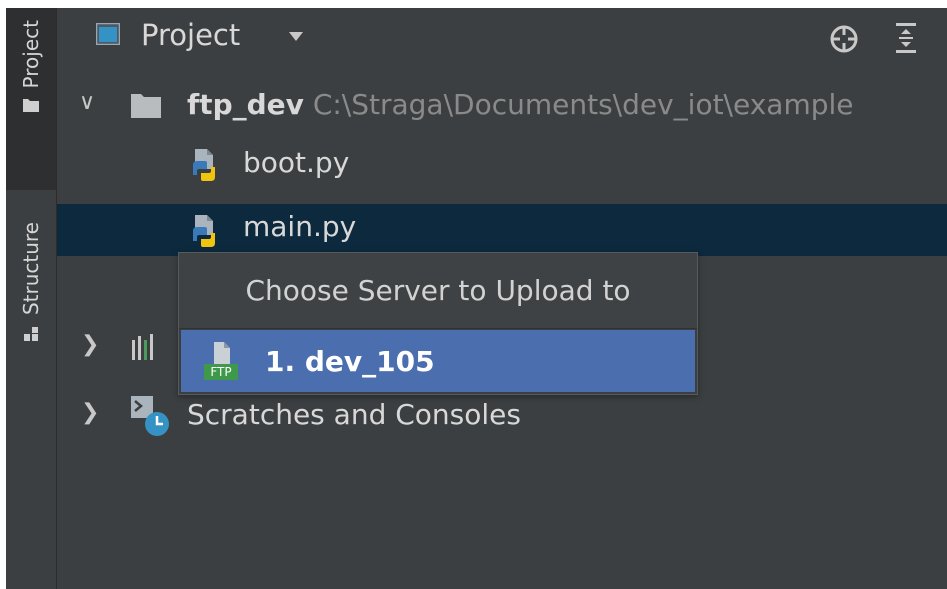 This screenshot has width=947, height=589. Describe the element at coordinates (438, 291) in the screenshot. I see `popup-title: Choose Server to Upload to` at that location.